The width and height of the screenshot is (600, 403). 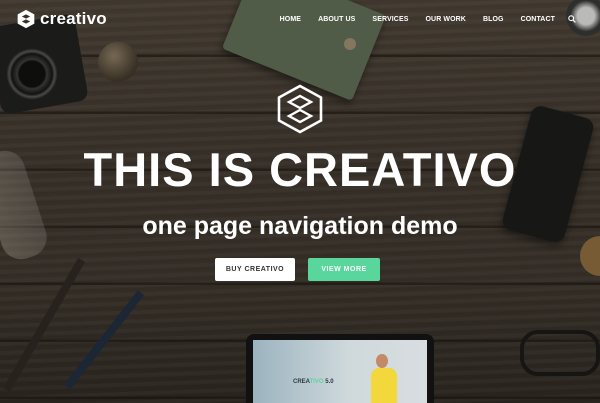 What do you see at coordinates (572, 19) in the screenshot?
I see `search-icon` at bounding box center [572, 19].